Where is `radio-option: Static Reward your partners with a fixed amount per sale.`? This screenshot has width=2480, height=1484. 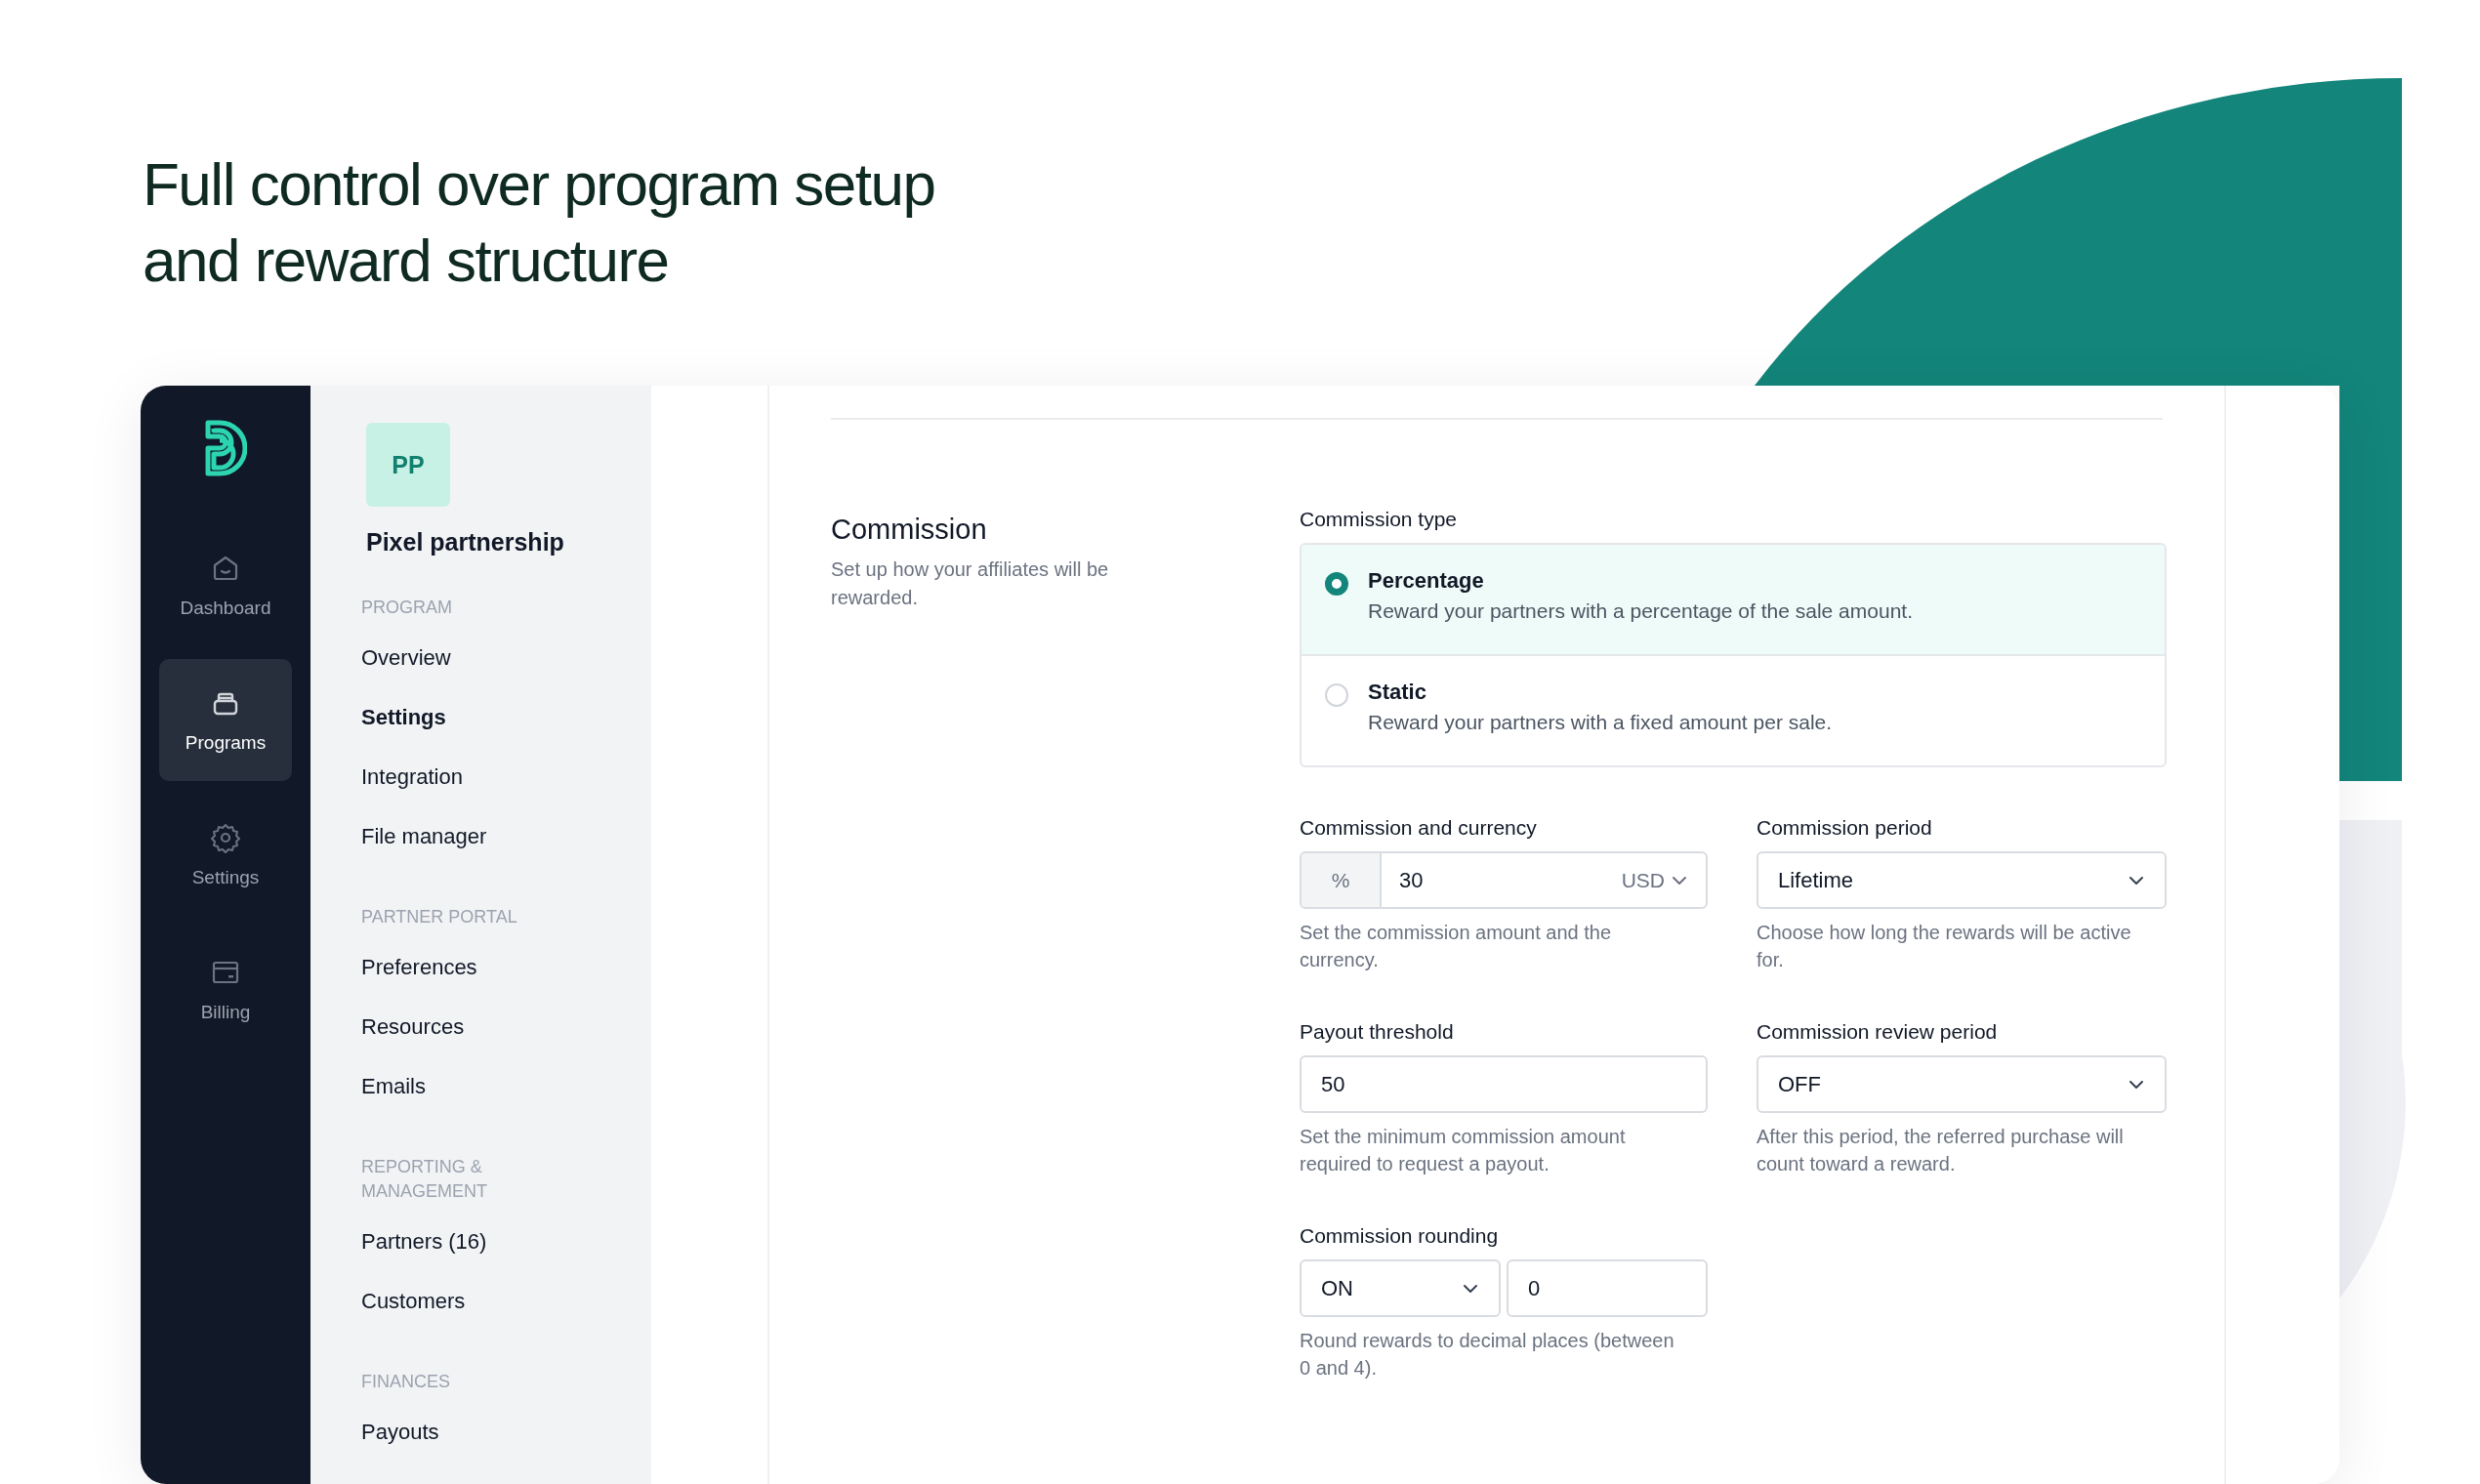 radio-option: Static Reward your partners with a fixed amount per sale. is located at coordinates (1733, 710).